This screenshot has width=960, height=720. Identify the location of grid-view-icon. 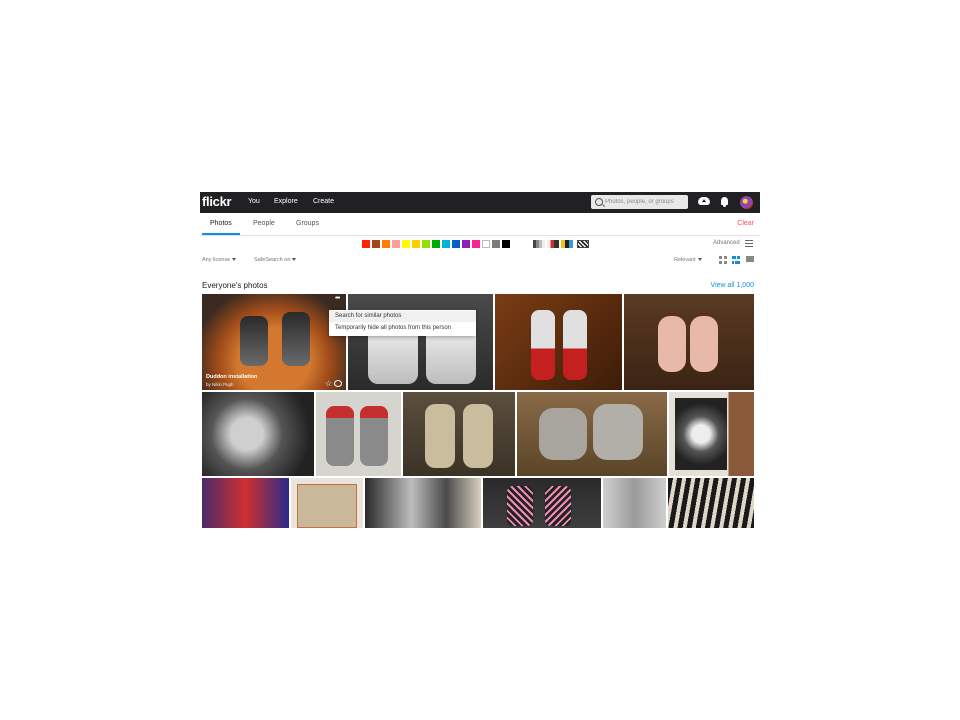
(723, 260).